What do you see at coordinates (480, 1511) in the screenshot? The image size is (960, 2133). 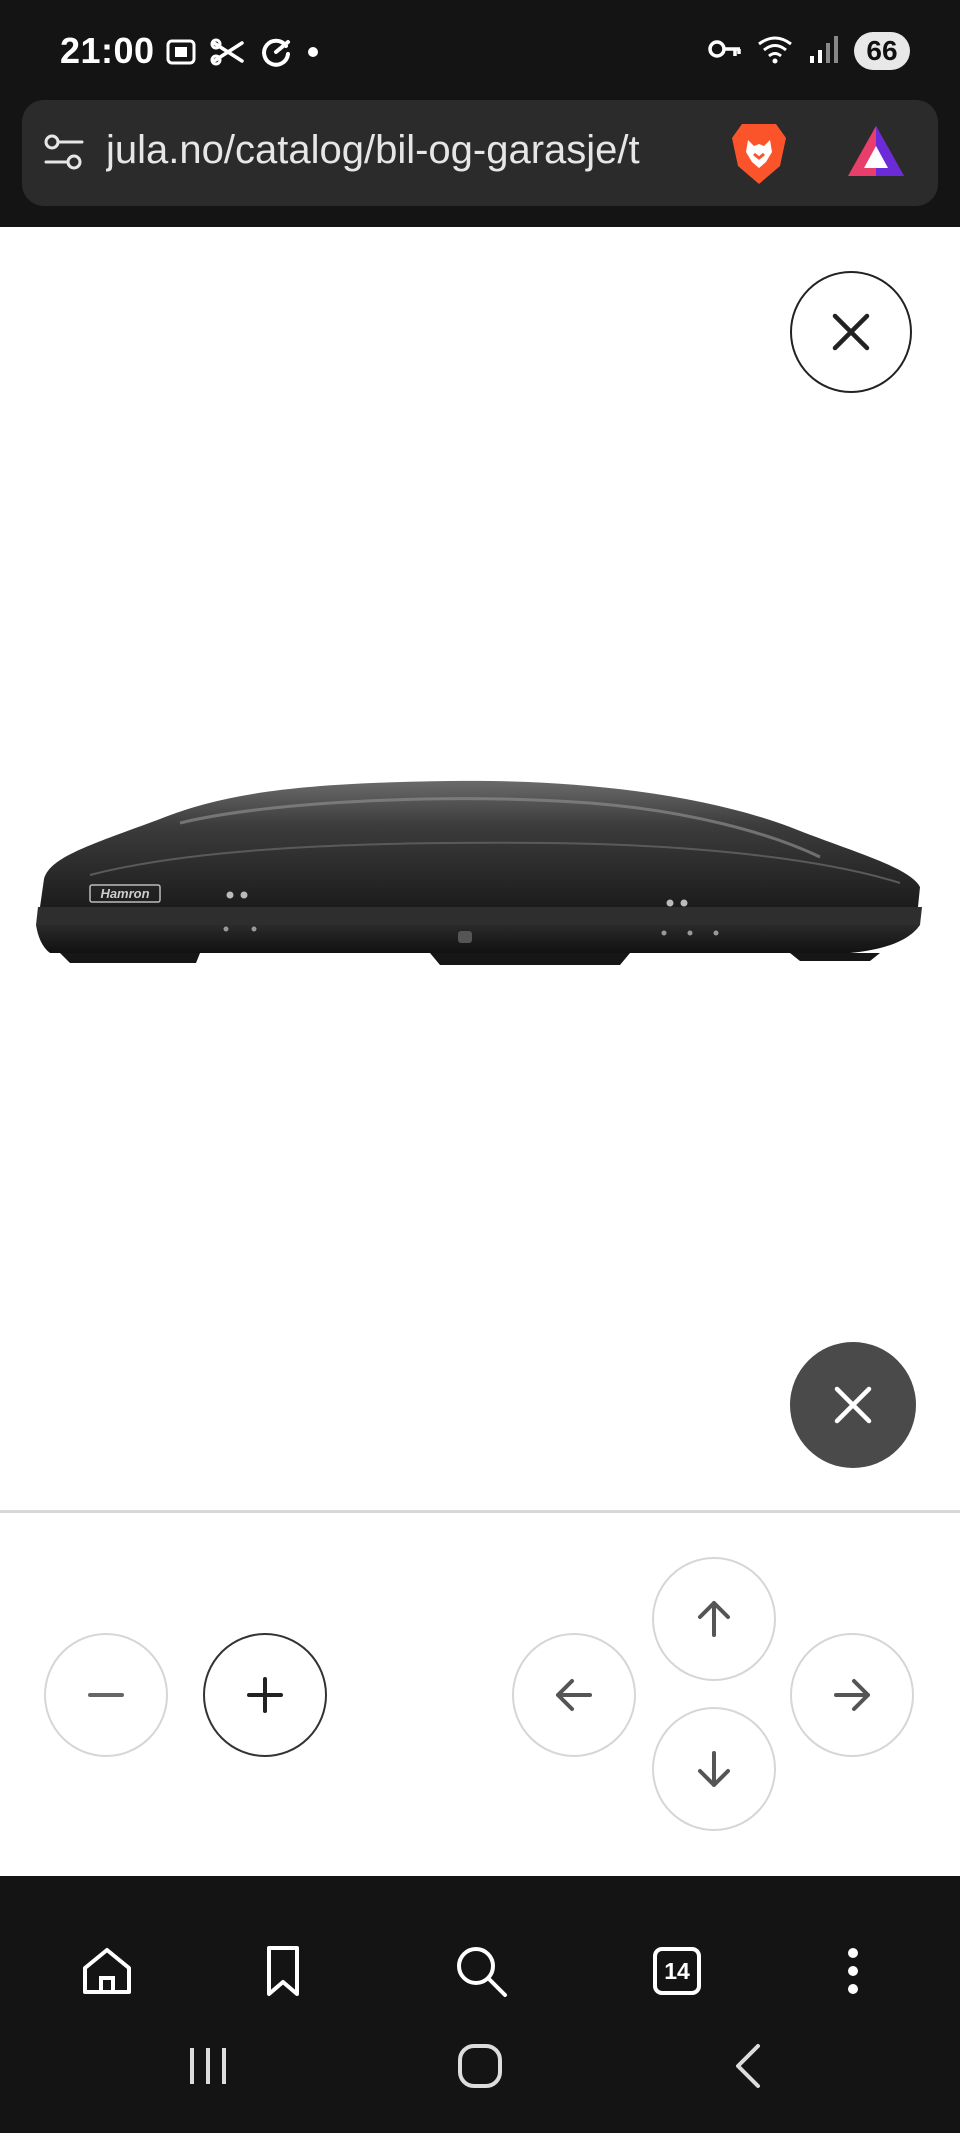 I see `viewer-divider` at bounding box center [480, 1511].